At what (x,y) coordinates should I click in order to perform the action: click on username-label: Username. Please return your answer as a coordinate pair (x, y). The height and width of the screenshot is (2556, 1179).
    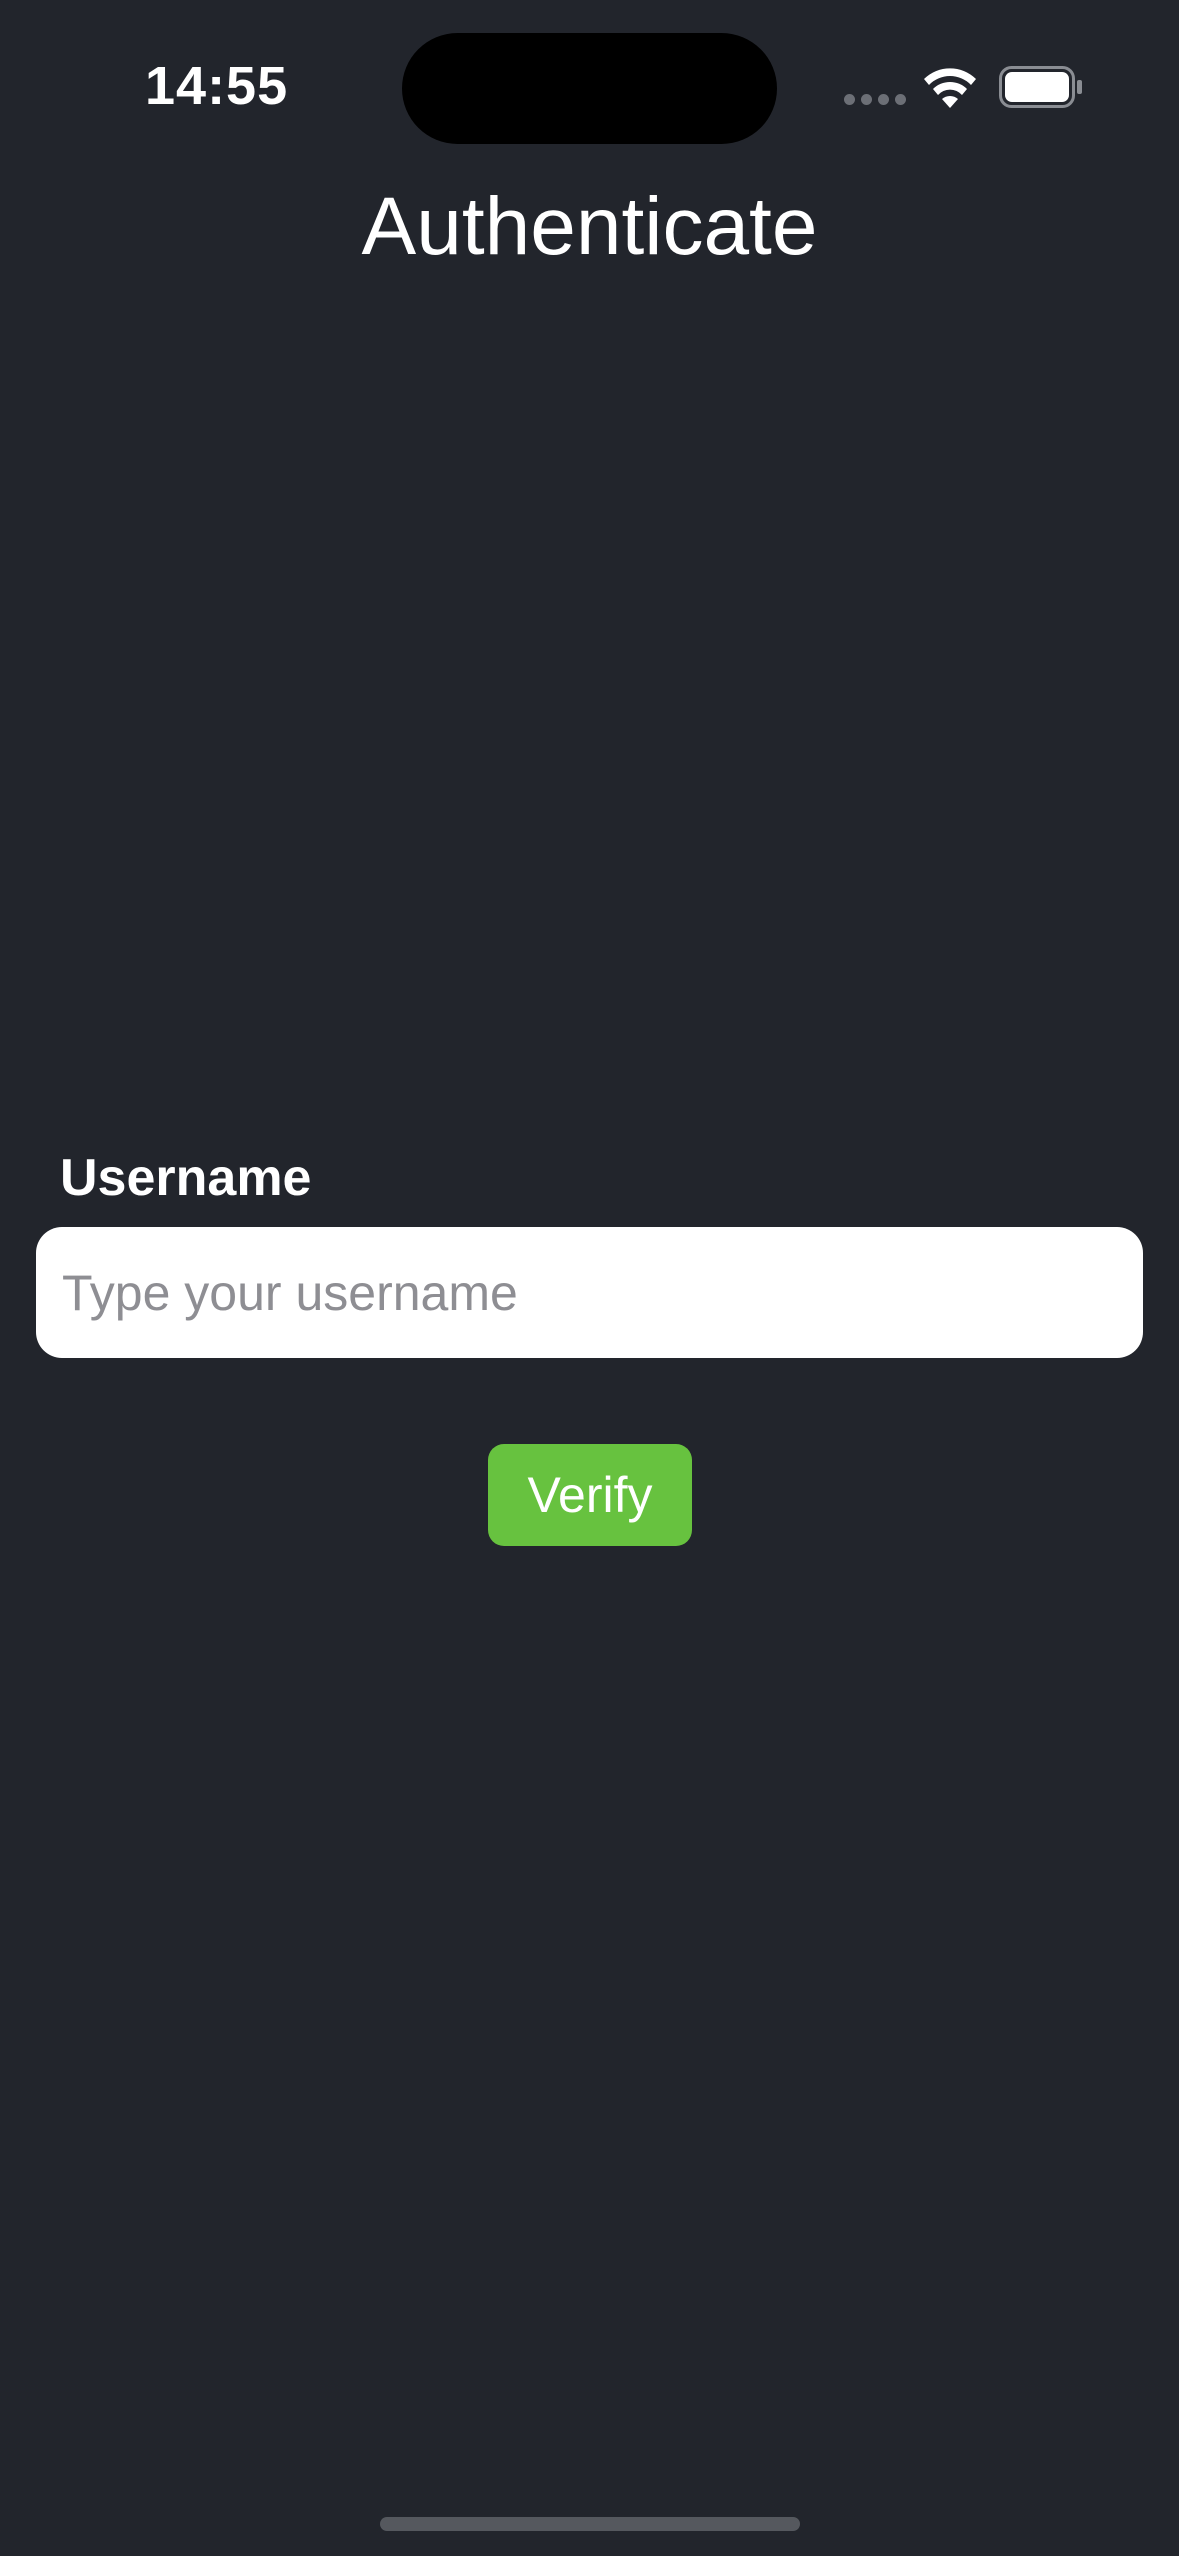
    Looking at the image, I should click on (186, 1178).